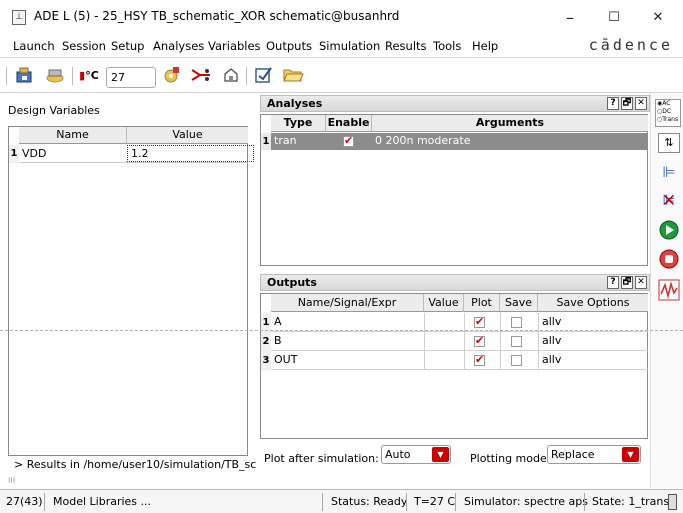  I want to click on temperature-input, so click(131, 77).